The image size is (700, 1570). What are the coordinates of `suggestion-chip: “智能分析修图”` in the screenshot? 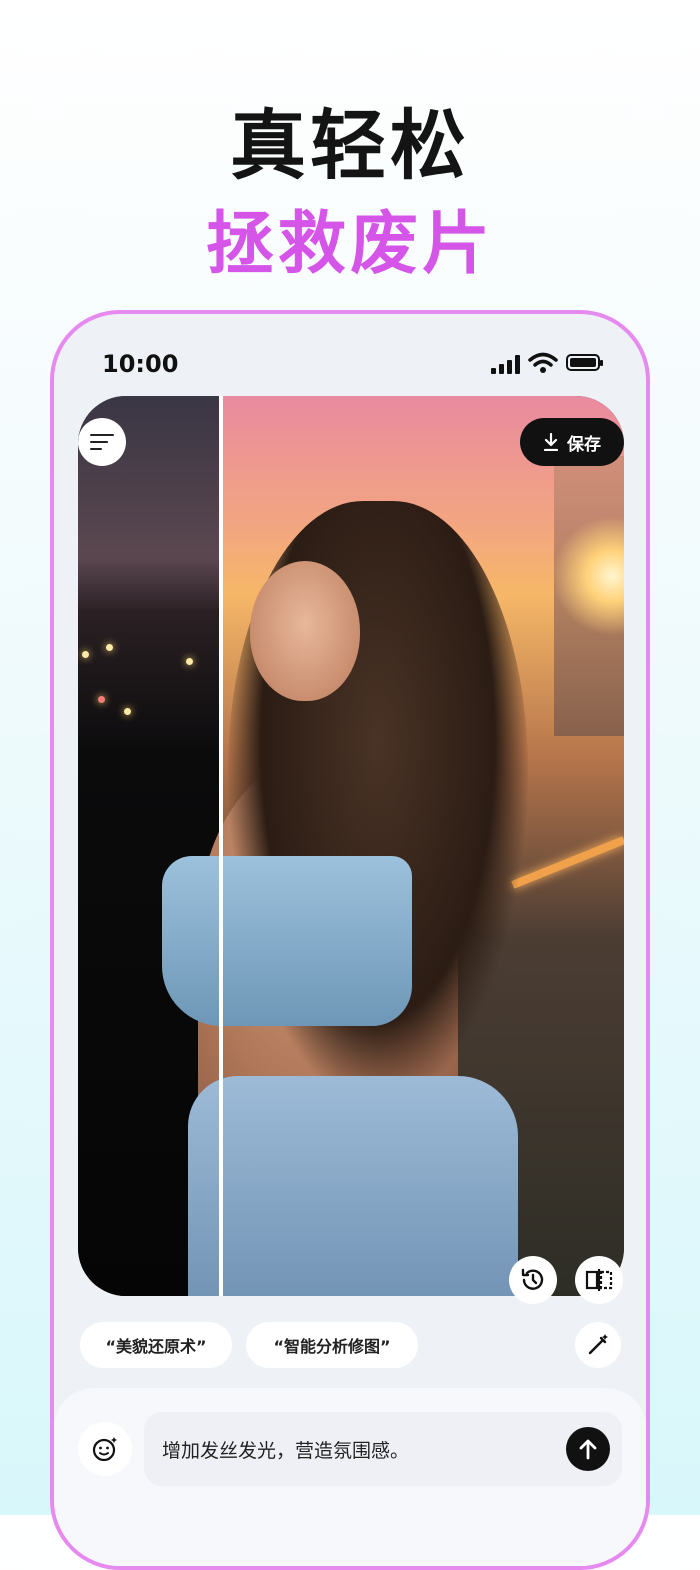 It's located at (332, 1345).